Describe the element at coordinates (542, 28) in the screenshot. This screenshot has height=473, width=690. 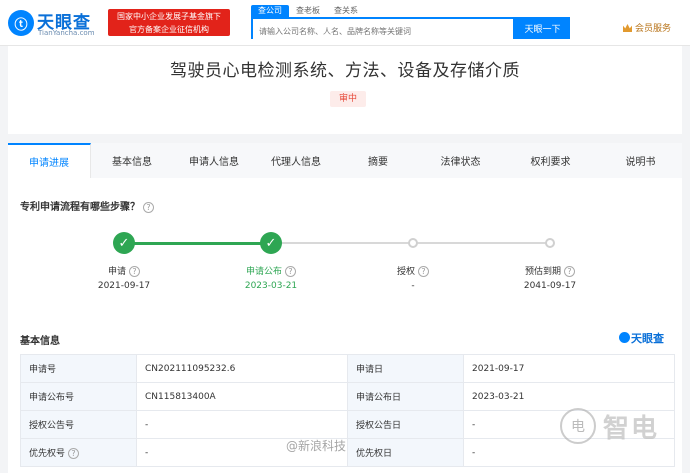
I see `search-button: 天眼一下` at that location.